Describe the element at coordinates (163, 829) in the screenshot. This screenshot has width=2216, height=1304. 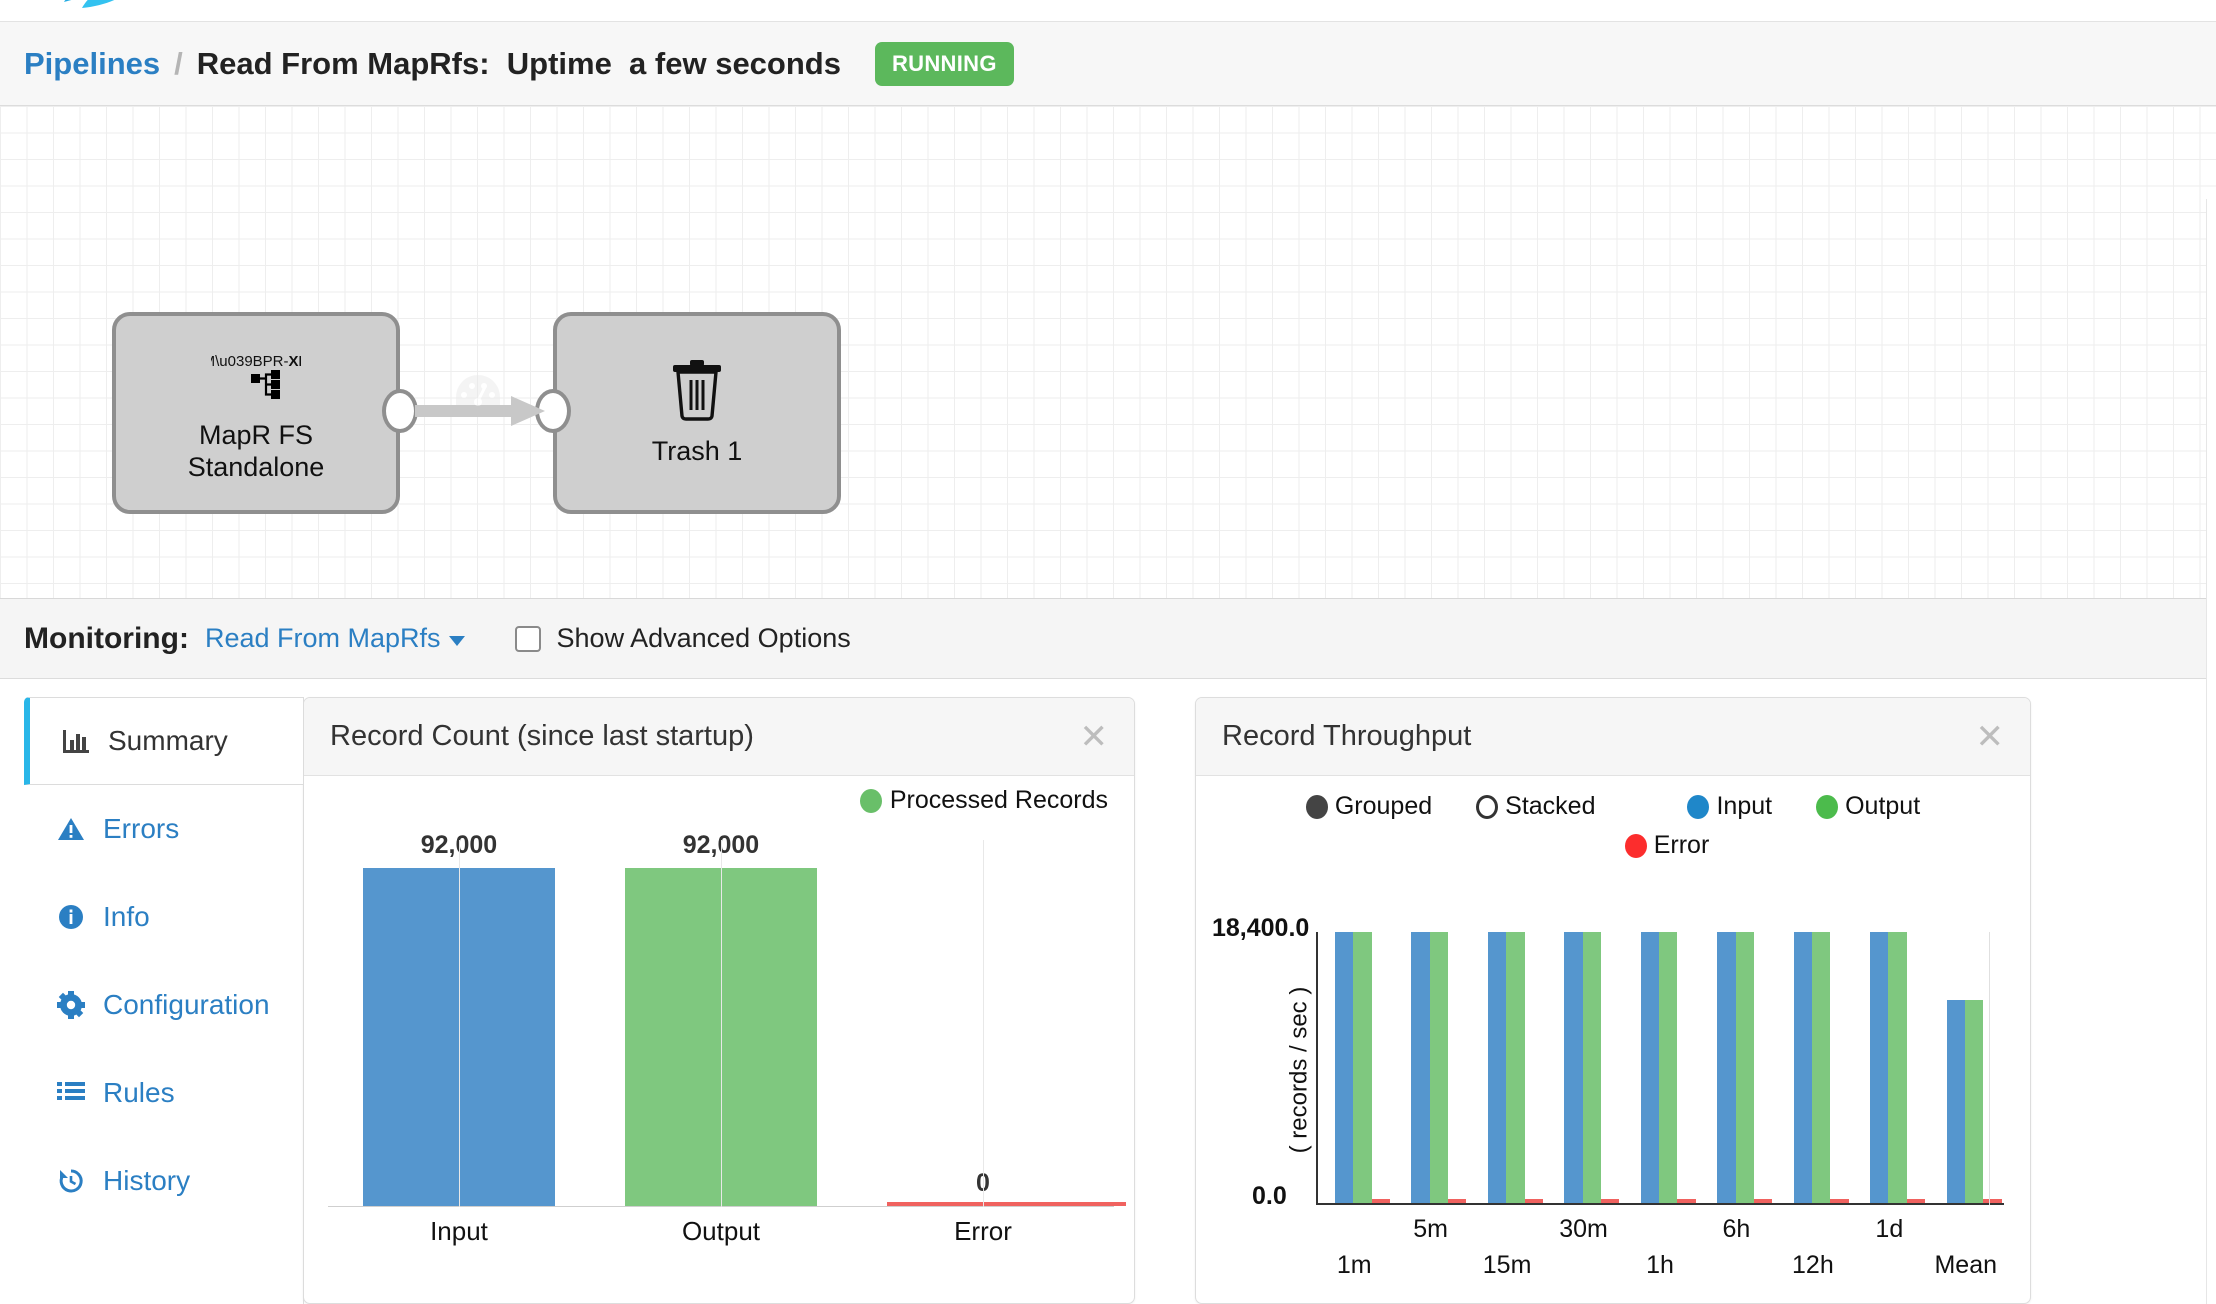
I see `tab-errors: Errors` at that location.